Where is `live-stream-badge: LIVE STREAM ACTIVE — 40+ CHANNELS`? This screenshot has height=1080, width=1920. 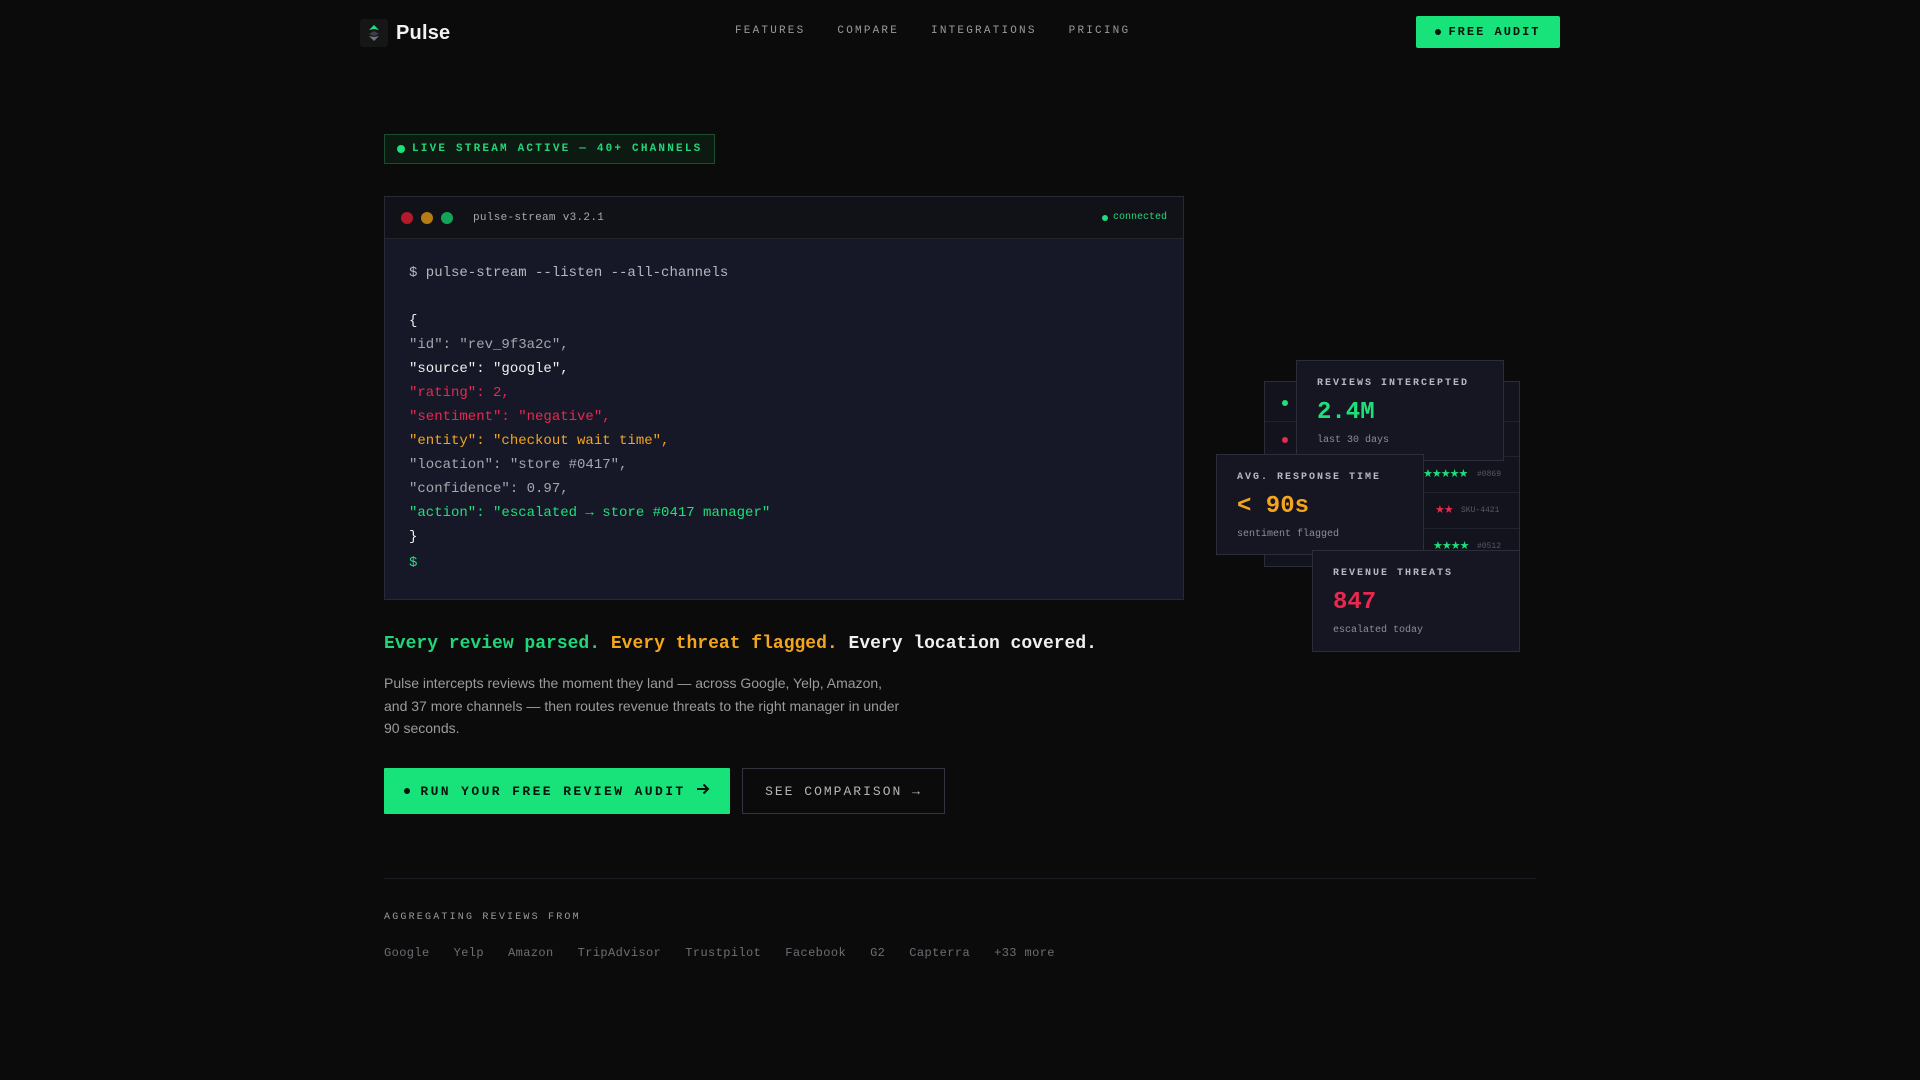 live-stream-badge: LIVE STREAM ACTIVE — 40+ CHANNELS is located at coordinates (550, 149).